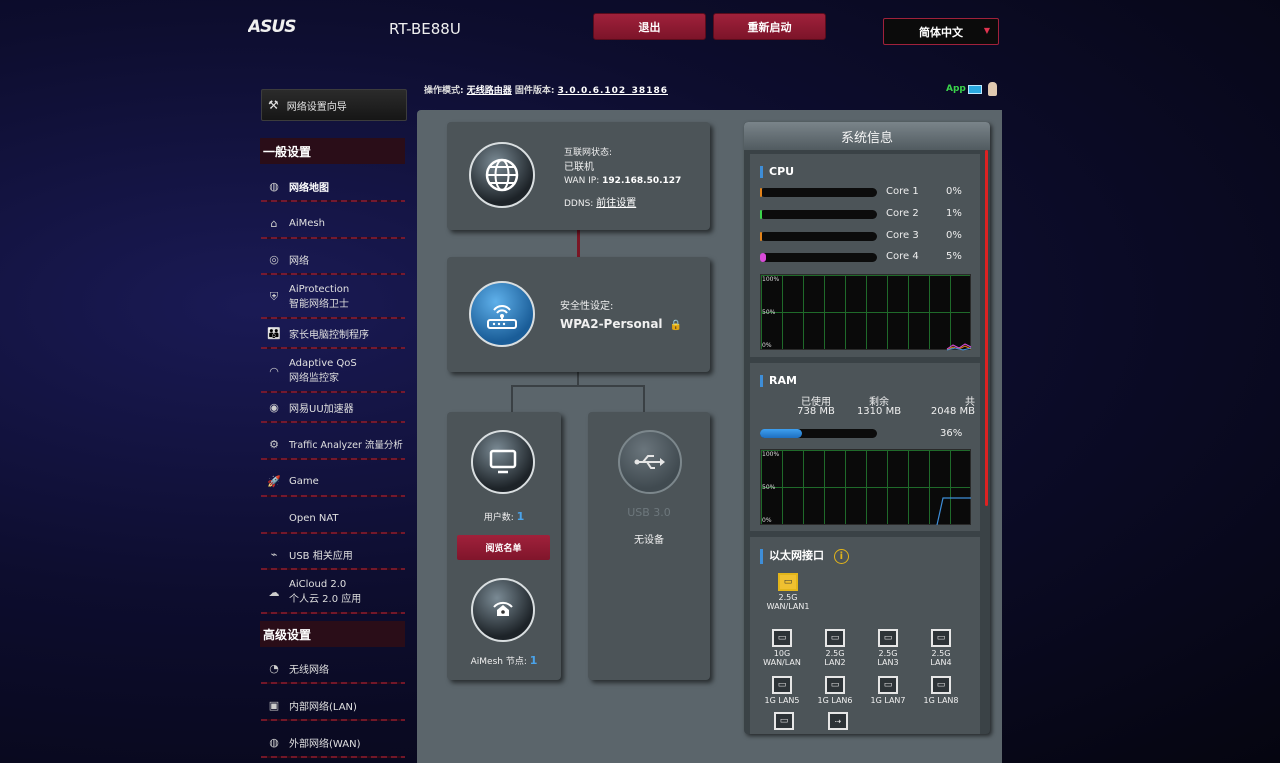 The width and height of the screenshot is (1280, 763). Describe the element at coordinates (649, 512) in the screenshot. I see `usb-label: USB 3.0` at that location.